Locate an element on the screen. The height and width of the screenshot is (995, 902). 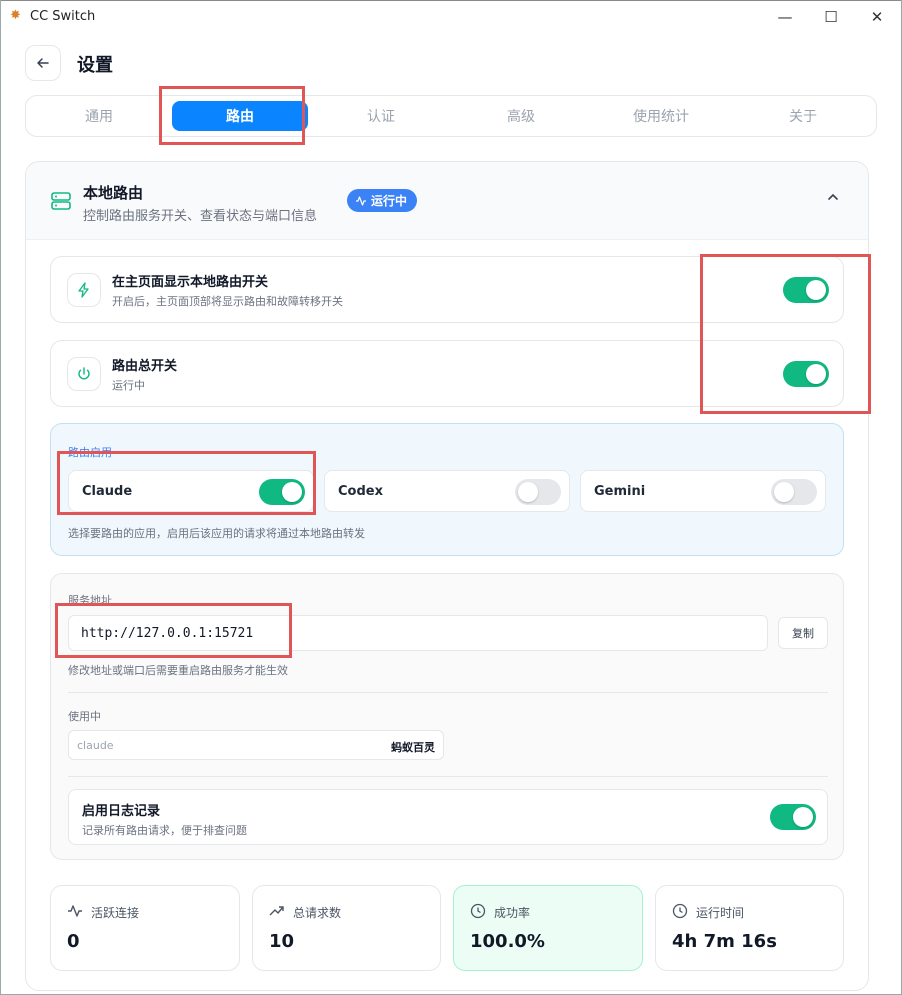
app-card-codex: Codex is located at coordinates (447, 491).